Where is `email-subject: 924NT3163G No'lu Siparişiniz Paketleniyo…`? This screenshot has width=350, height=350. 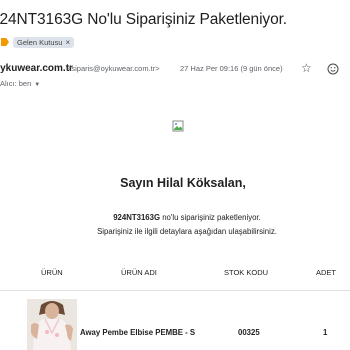 email-subject: 924NT3163G No'lu Siparişiniz Paketleniyo… is located at coordinates (143, 19).